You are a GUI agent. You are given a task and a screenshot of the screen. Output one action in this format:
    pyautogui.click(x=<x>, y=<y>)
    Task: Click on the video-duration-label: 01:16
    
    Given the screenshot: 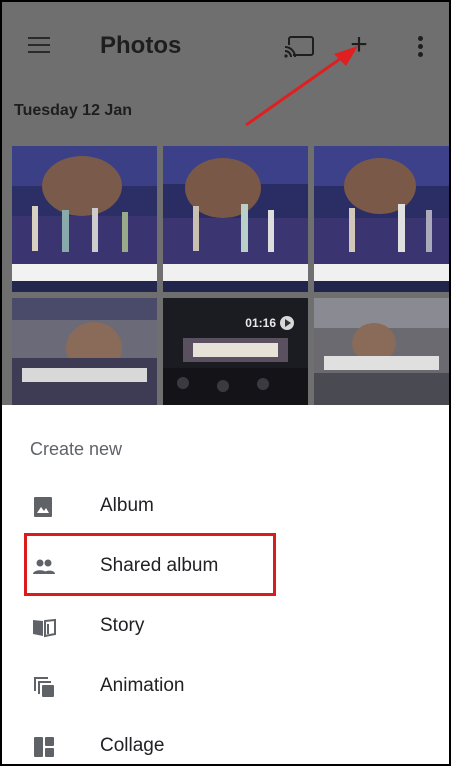 What is the action you would take?
    pyautogui.click(x=260, y=323)
    